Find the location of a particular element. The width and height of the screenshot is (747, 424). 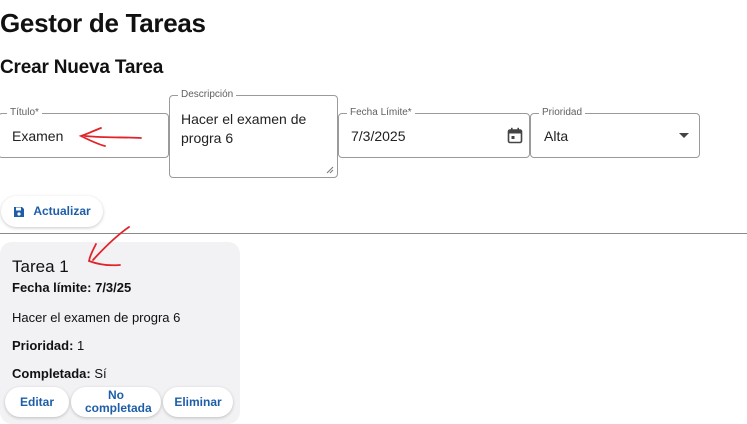

title-field-value: Examen is located at coordinates (38, 136).